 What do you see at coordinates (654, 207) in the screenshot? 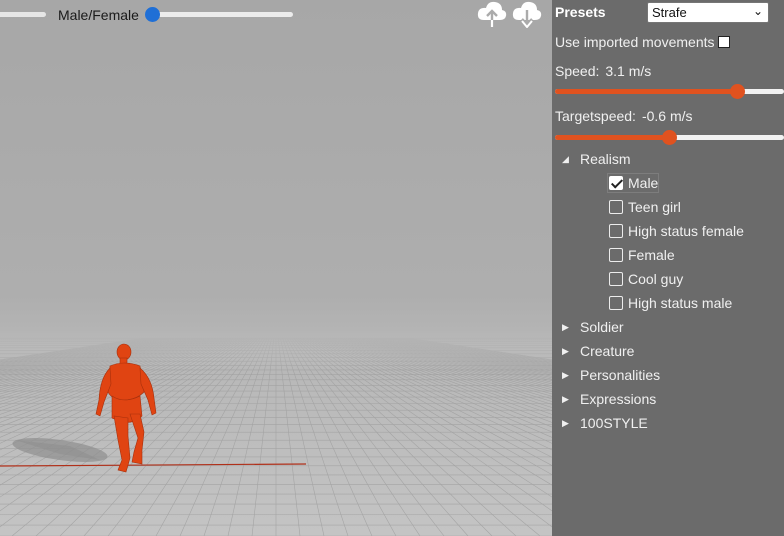
I see `item-label: Teen girl` at bounding box center [654, 207].